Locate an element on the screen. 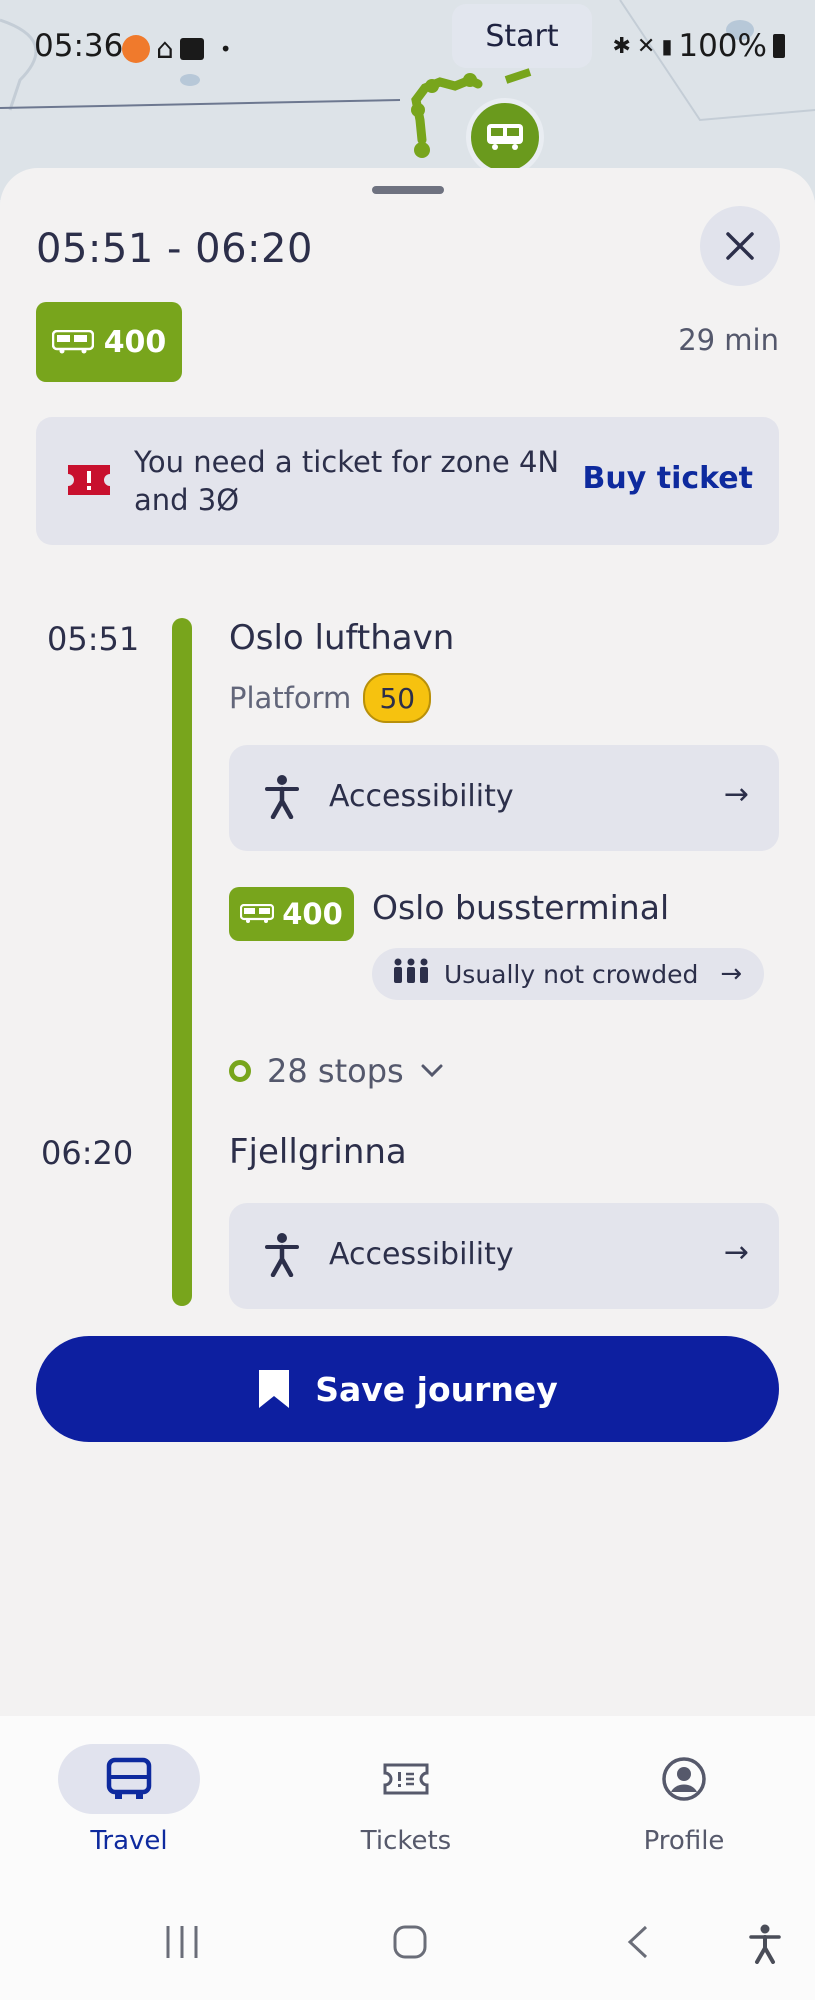 The image size is (815, 2000). nav-profile-icon-wrap is located at coordinates (684, 1779).